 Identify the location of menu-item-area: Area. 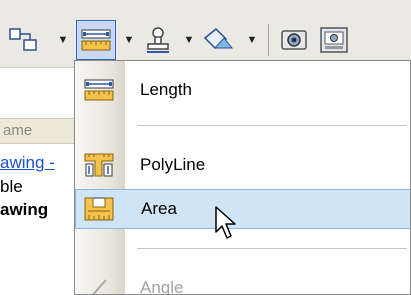
(242, 209).